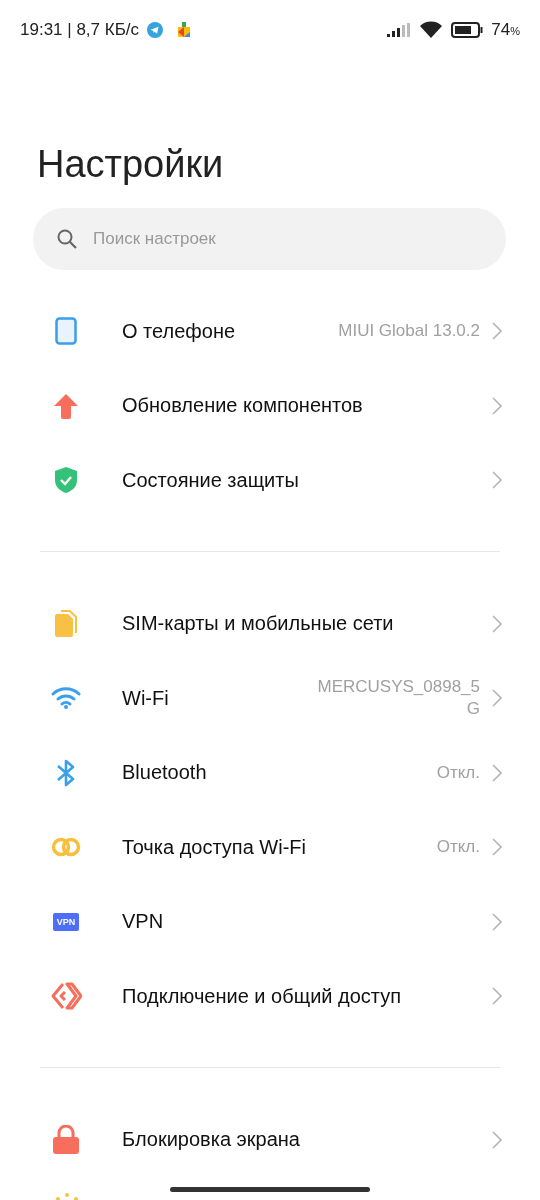 Image resolution: width=540 pixels, height=1200 pixels. I want to click on home-indicator, so click(270, 1189).